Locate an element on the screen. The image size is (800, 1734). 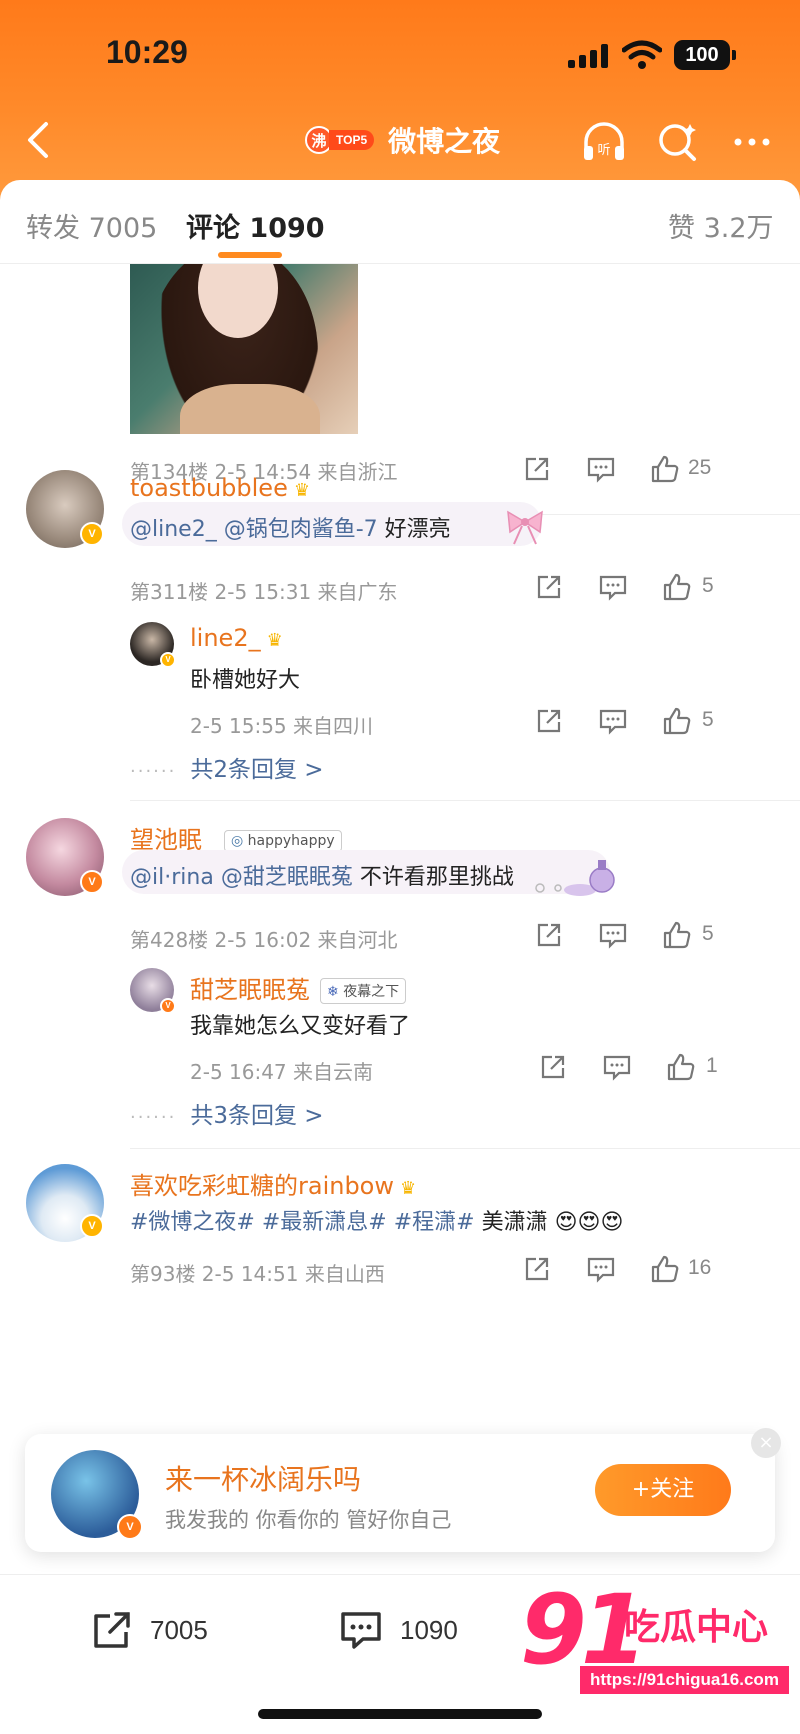
comment-actions: 5 is located at coordinates (635, 592).